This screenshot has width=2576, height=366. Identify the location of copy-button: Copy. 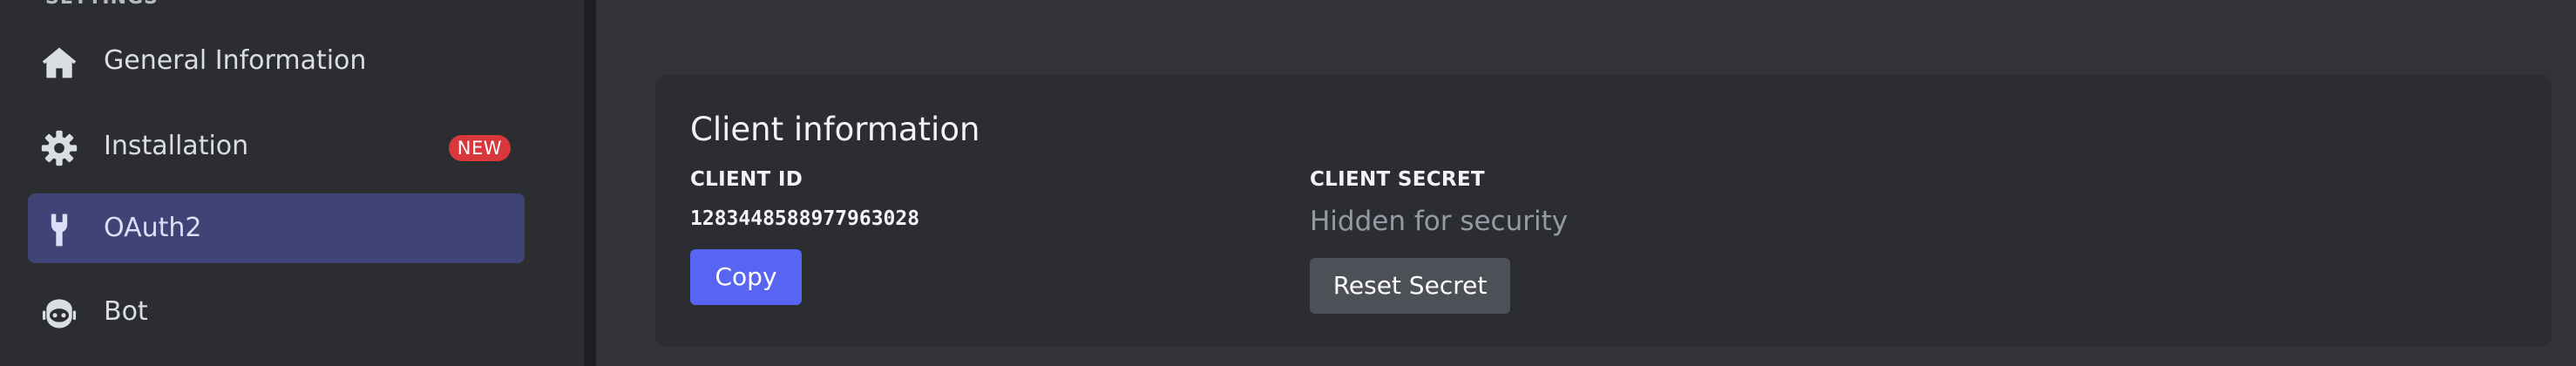
(746, 277).